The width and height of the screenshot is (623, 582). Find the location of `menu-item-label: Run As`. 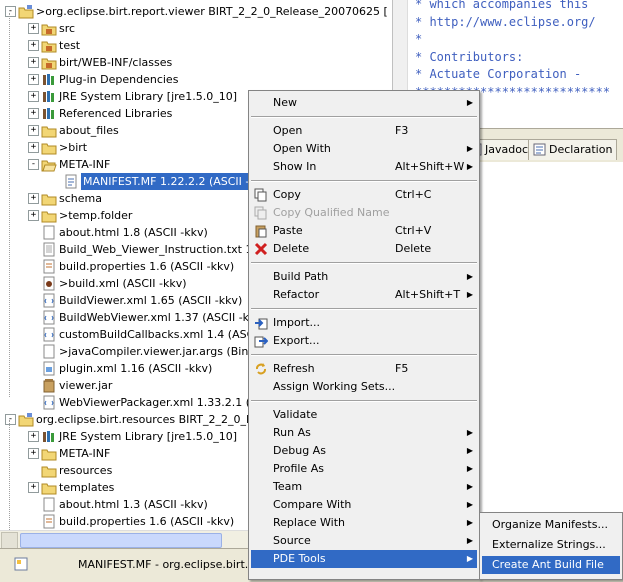

menu-item-label: Run As is located at coordinates (292, 432).